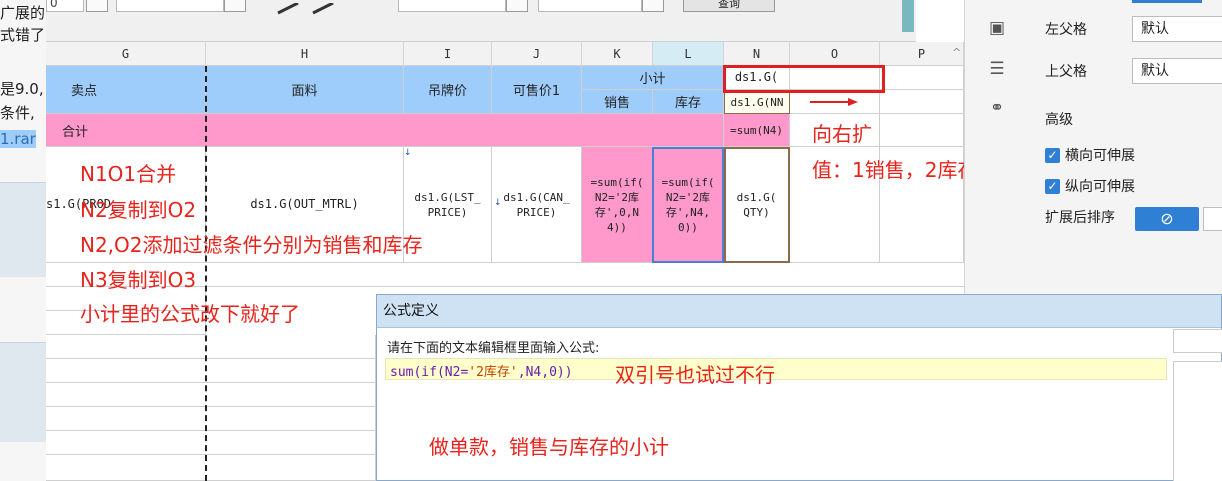 This screenshot has width=1222, height=481. I want to click on horizontal-expand-checkbox: ✓ 横向可伸展, so click(1090, 155).